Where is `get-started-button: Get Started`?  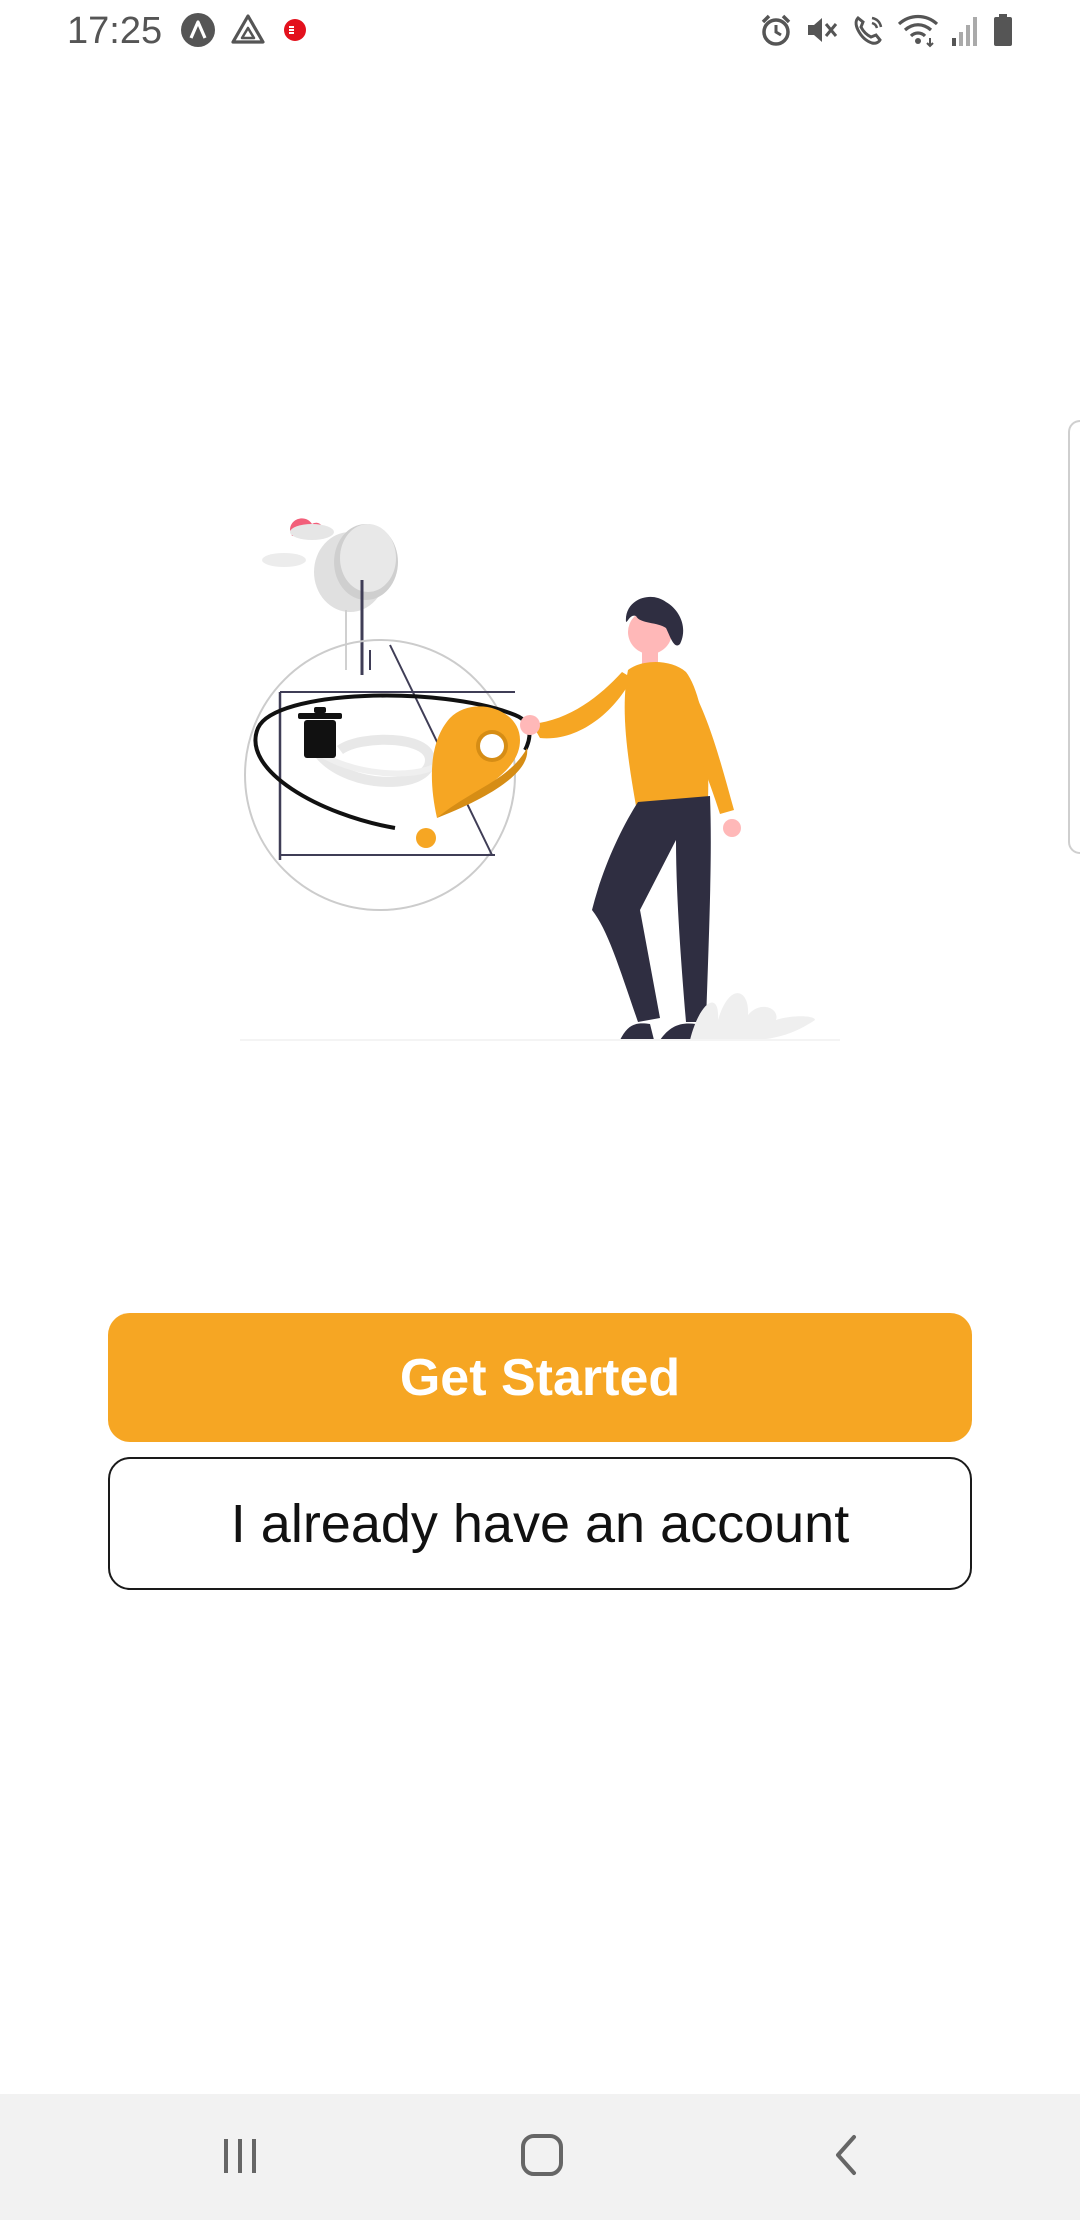
get-started-button: Get Started is located at coordinates (540, 1377).